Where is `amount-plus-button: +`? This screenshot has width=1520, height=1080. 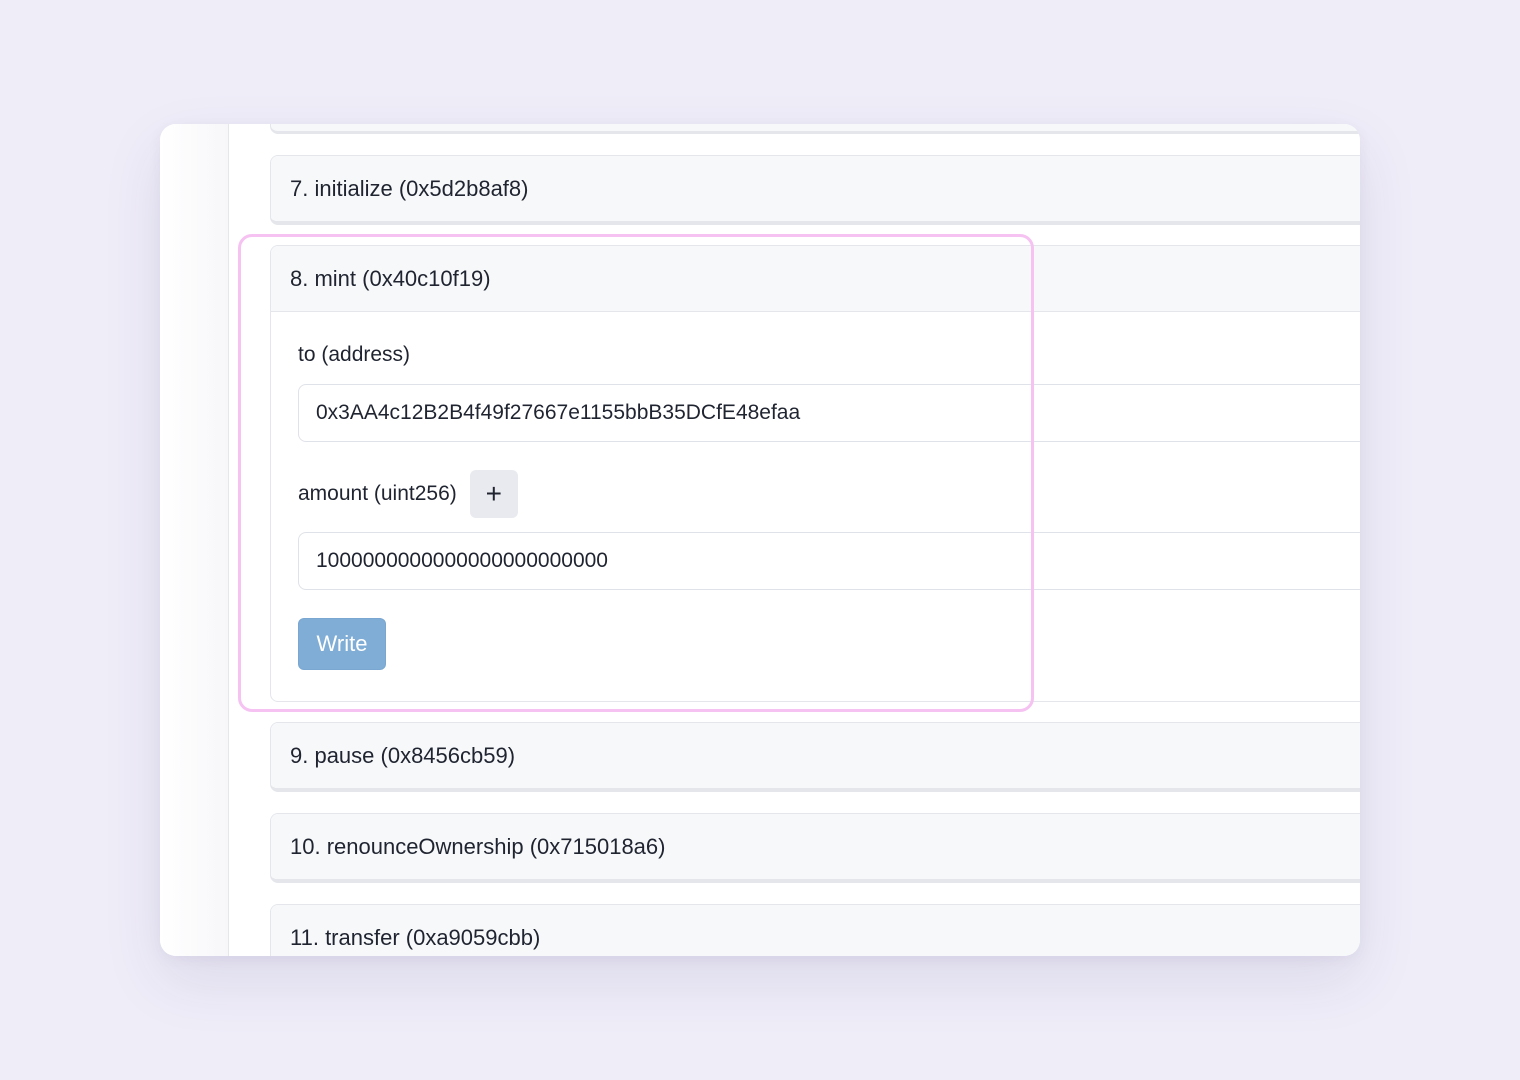
amount-plus-button: + is located at coordinates (493, 494).